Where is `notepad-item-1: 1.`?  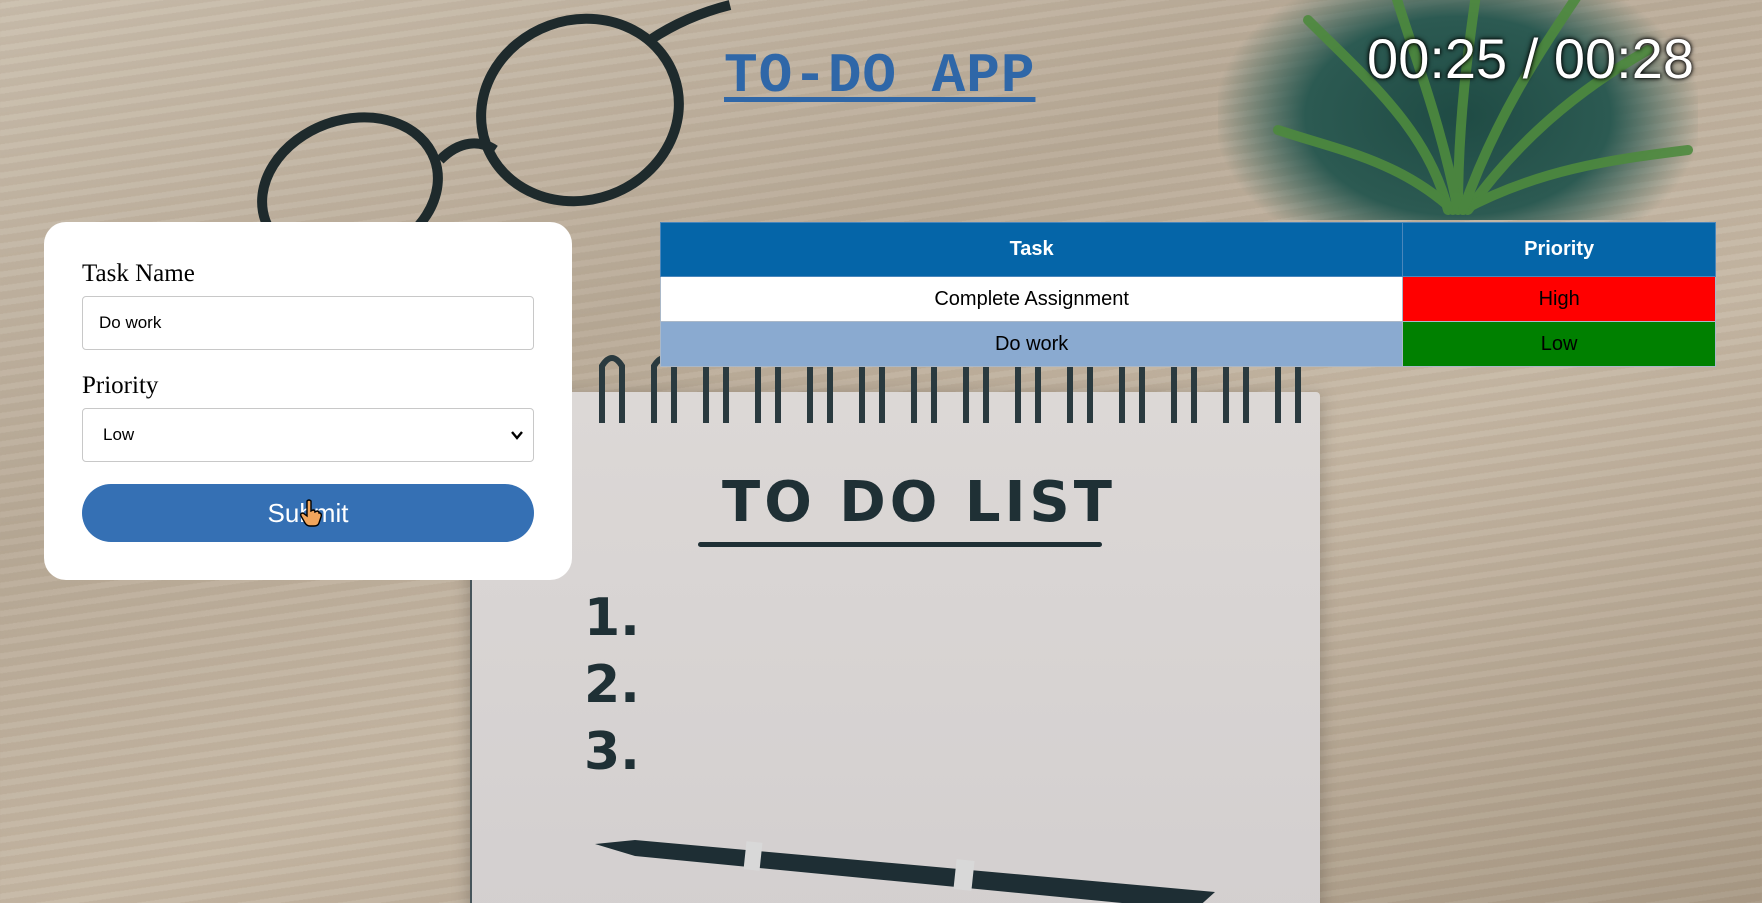
notepad-item-1: 1. is located at coordinates (612, 618).